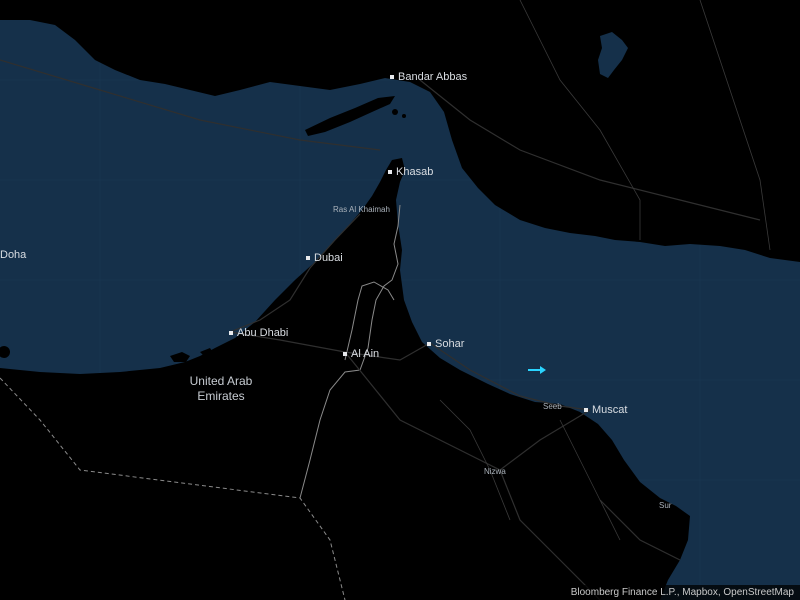 The height and width of the screenshot is (600, 800). What do you see at coordinates (450, 344) in the screenshot?
I see `city-name: Sohar` at bounding box center [450, 344].